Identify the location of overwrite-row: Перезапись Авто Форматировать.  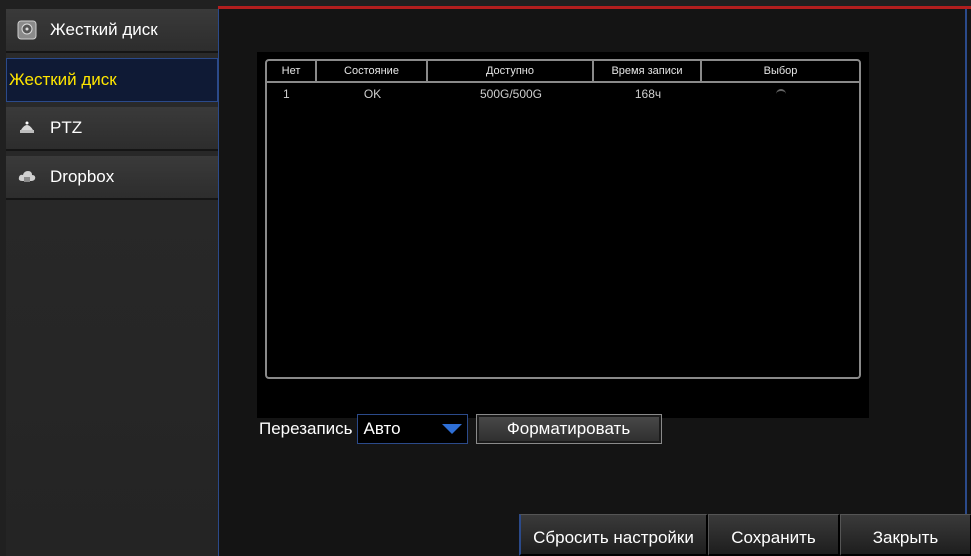
(460, 429).